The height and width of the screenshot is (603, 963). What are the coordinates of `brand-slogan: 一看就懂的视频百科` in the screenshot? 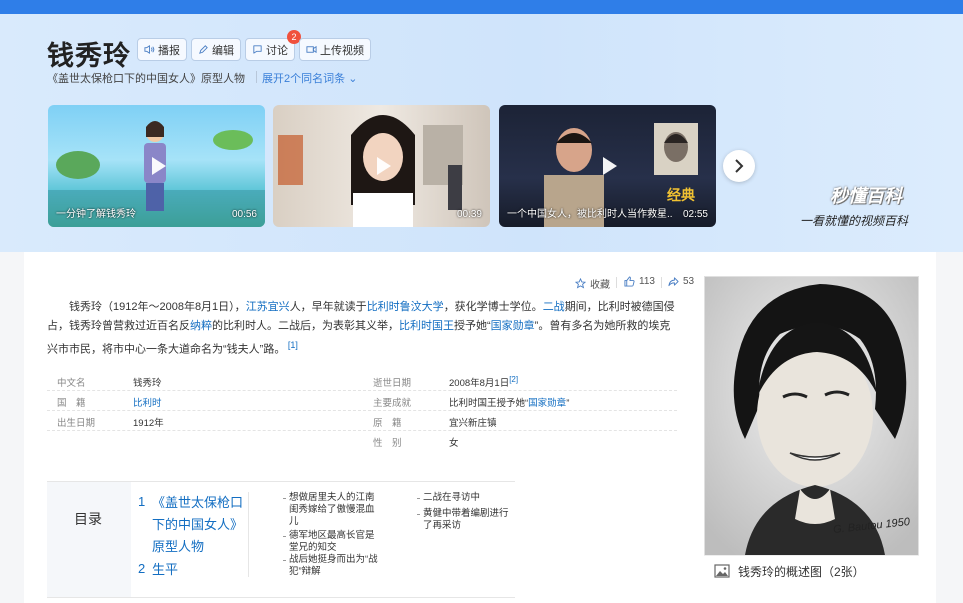 It's located at (854, 221).